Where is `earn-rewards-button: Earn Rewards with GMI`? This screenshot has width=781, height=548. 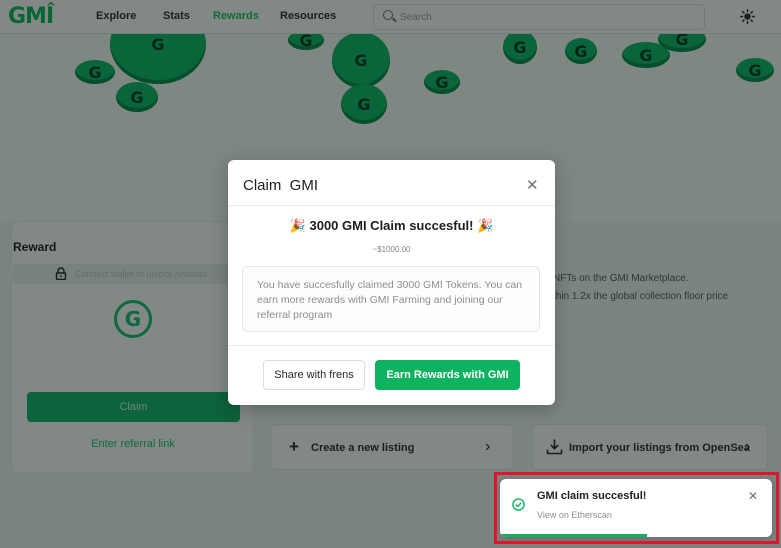
earn-rewards-button: Earn Rewards with GMI is located at coordinates (447, 375).